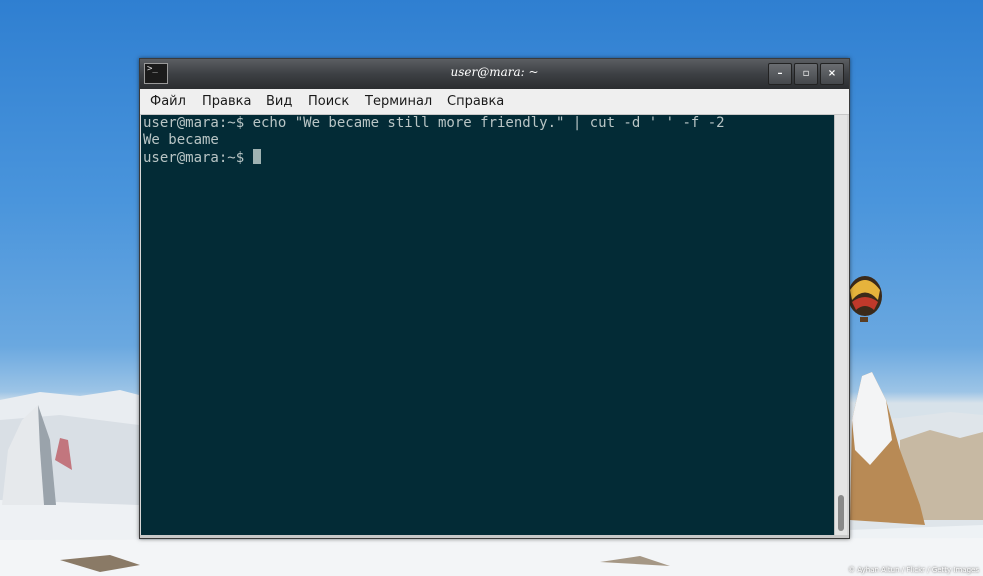  Describe the element at coordinates (398, 102) in the screenshot. I see `menu-terminal: Терминал` at that location.